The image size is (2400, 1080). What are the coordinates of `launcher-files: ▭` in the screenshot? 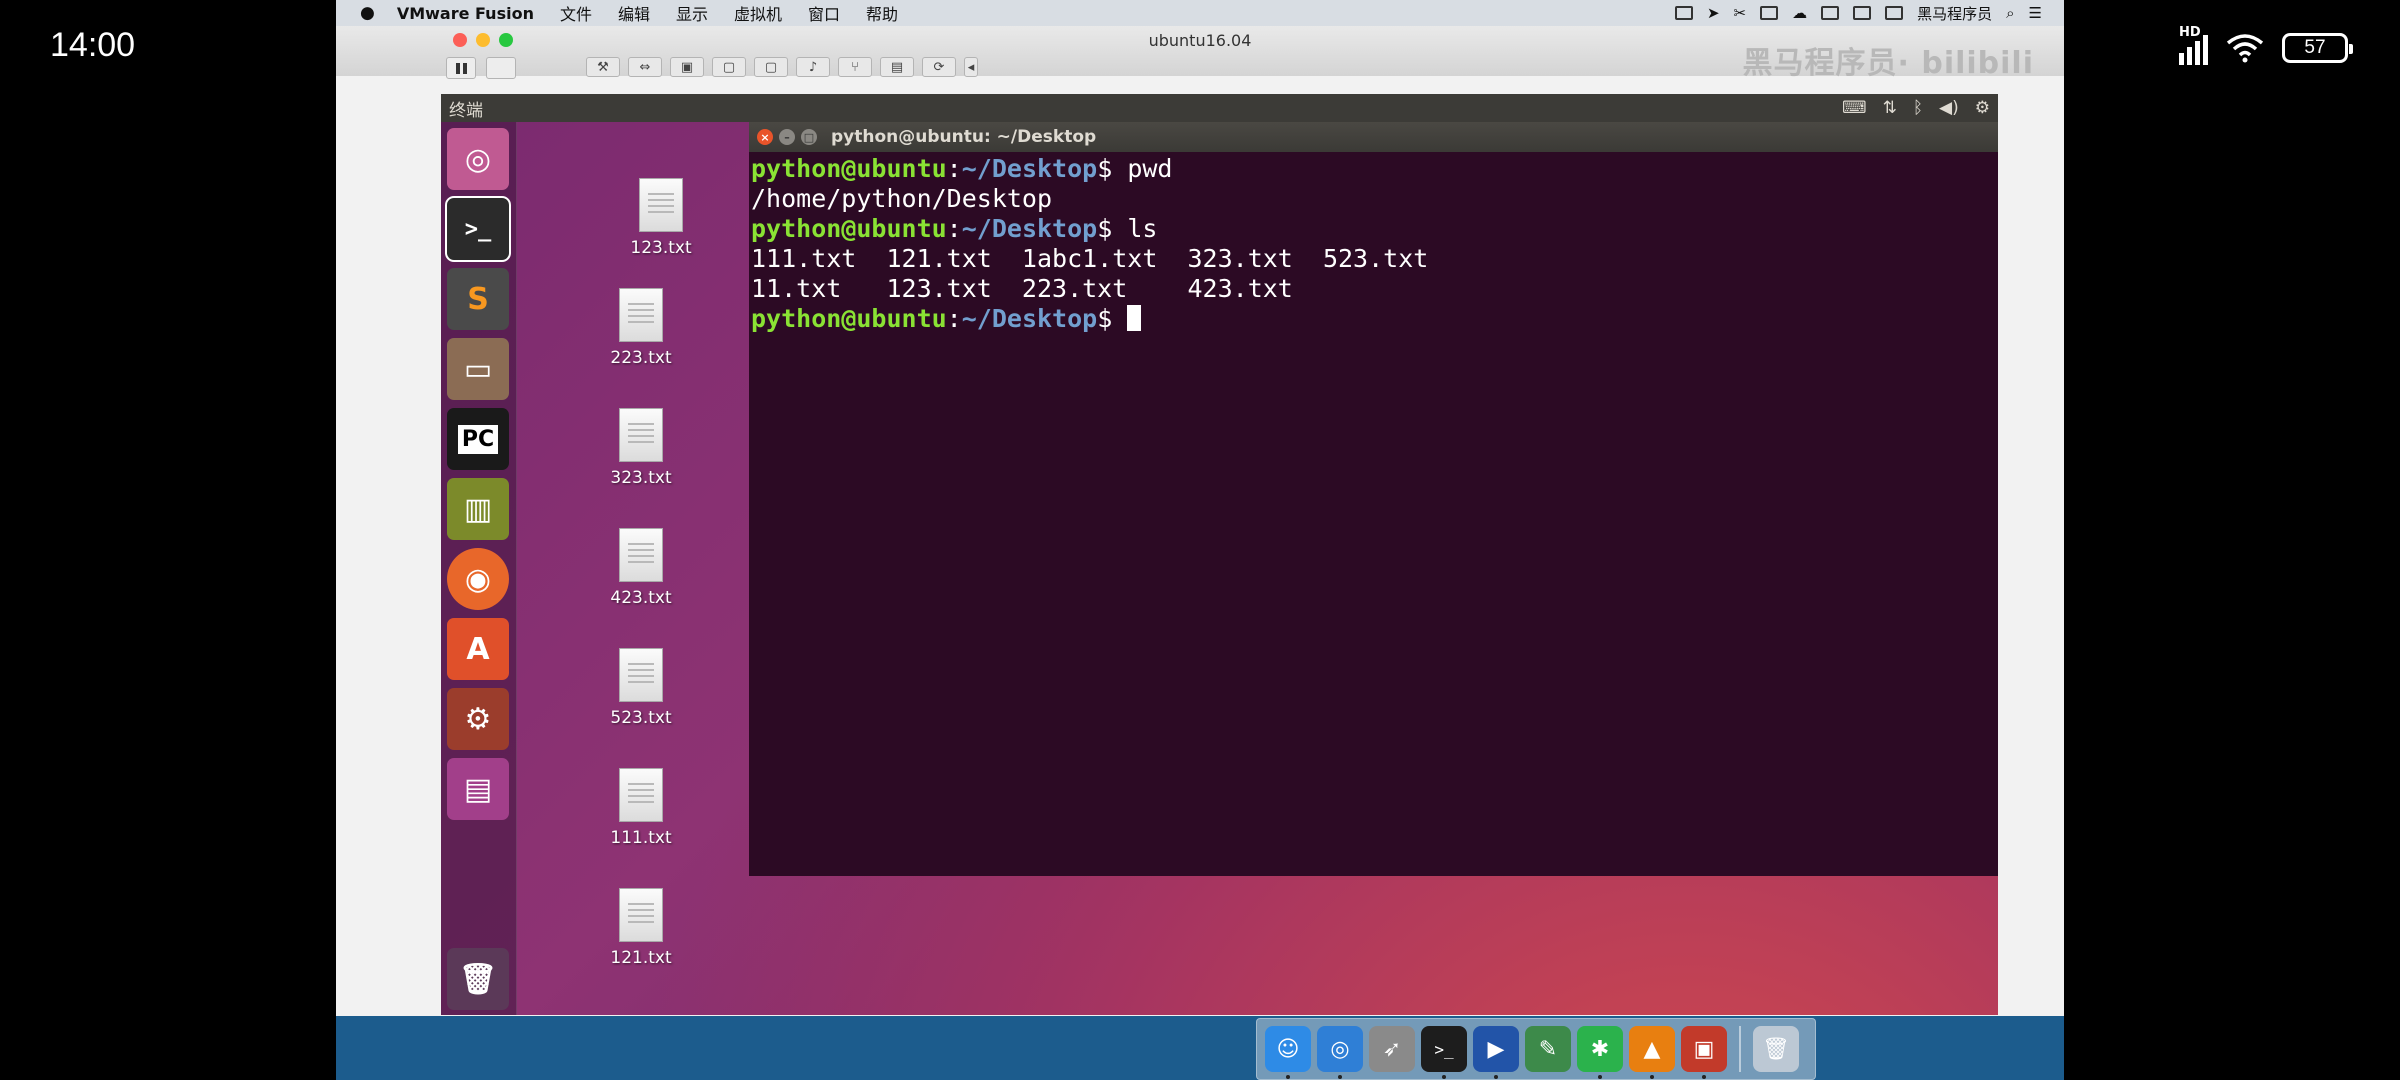 It's located at (478, 369).